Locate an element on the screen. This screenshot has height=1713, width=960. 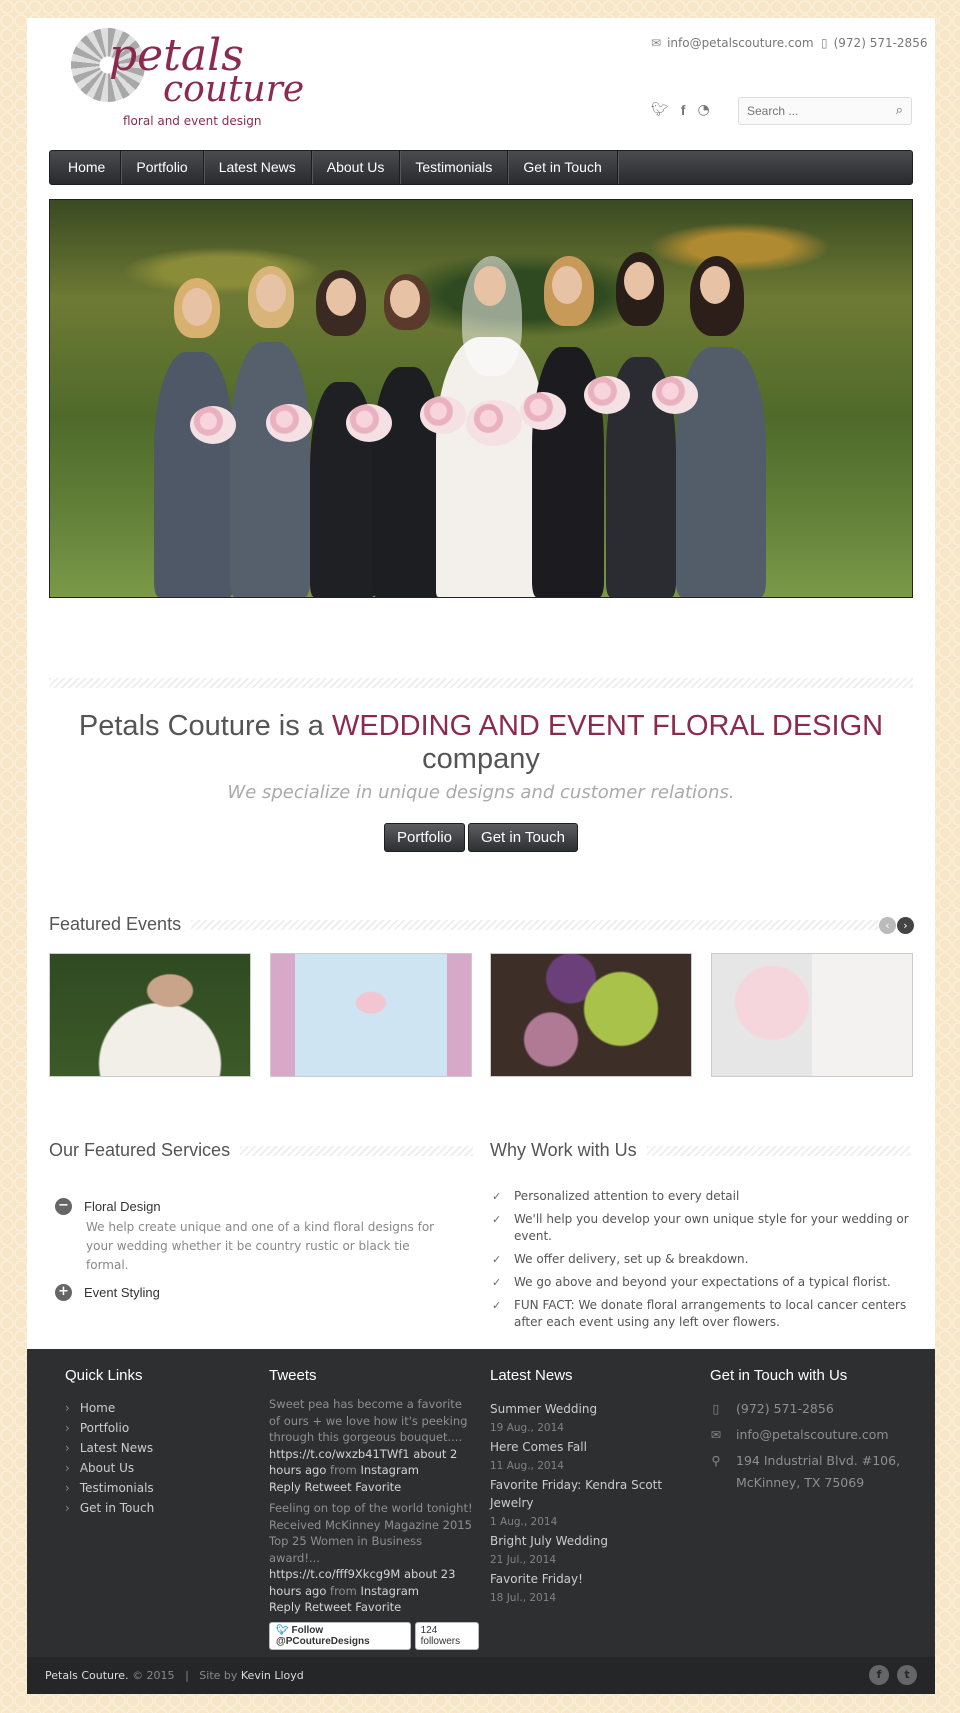
nav-item-get-in-touch: Get in Touch is located at coordinates (563, 167).